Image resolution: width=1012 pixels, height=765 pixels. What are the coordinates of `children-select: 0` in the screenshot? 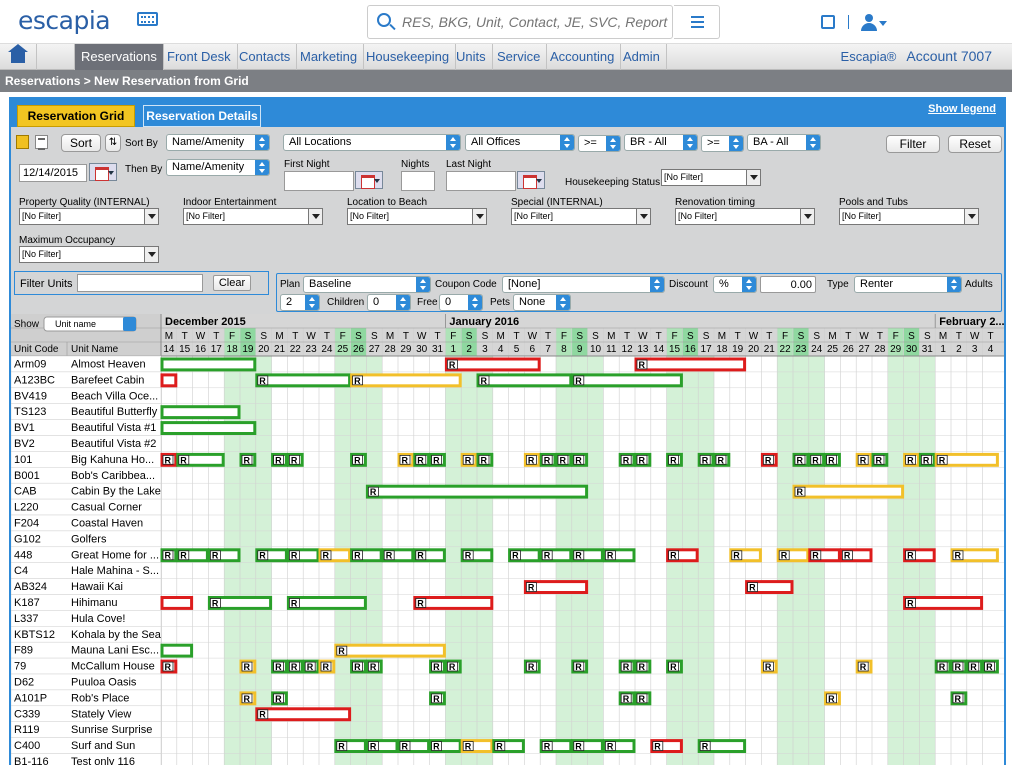 It's located at (389, 302).